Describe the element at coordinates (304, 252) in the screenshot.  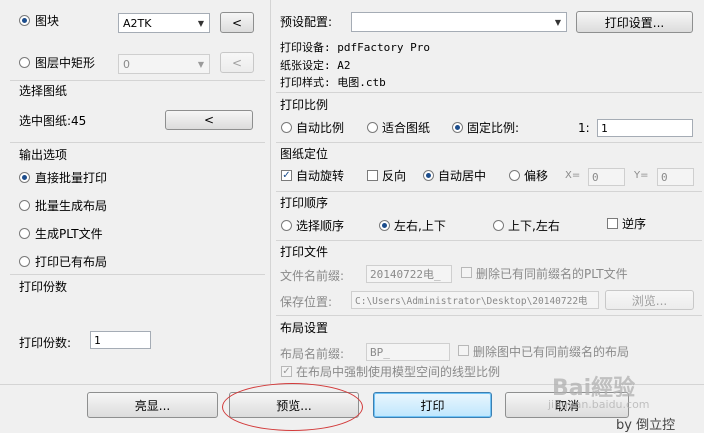
I see `file-section-title: 打印文件` at that location.